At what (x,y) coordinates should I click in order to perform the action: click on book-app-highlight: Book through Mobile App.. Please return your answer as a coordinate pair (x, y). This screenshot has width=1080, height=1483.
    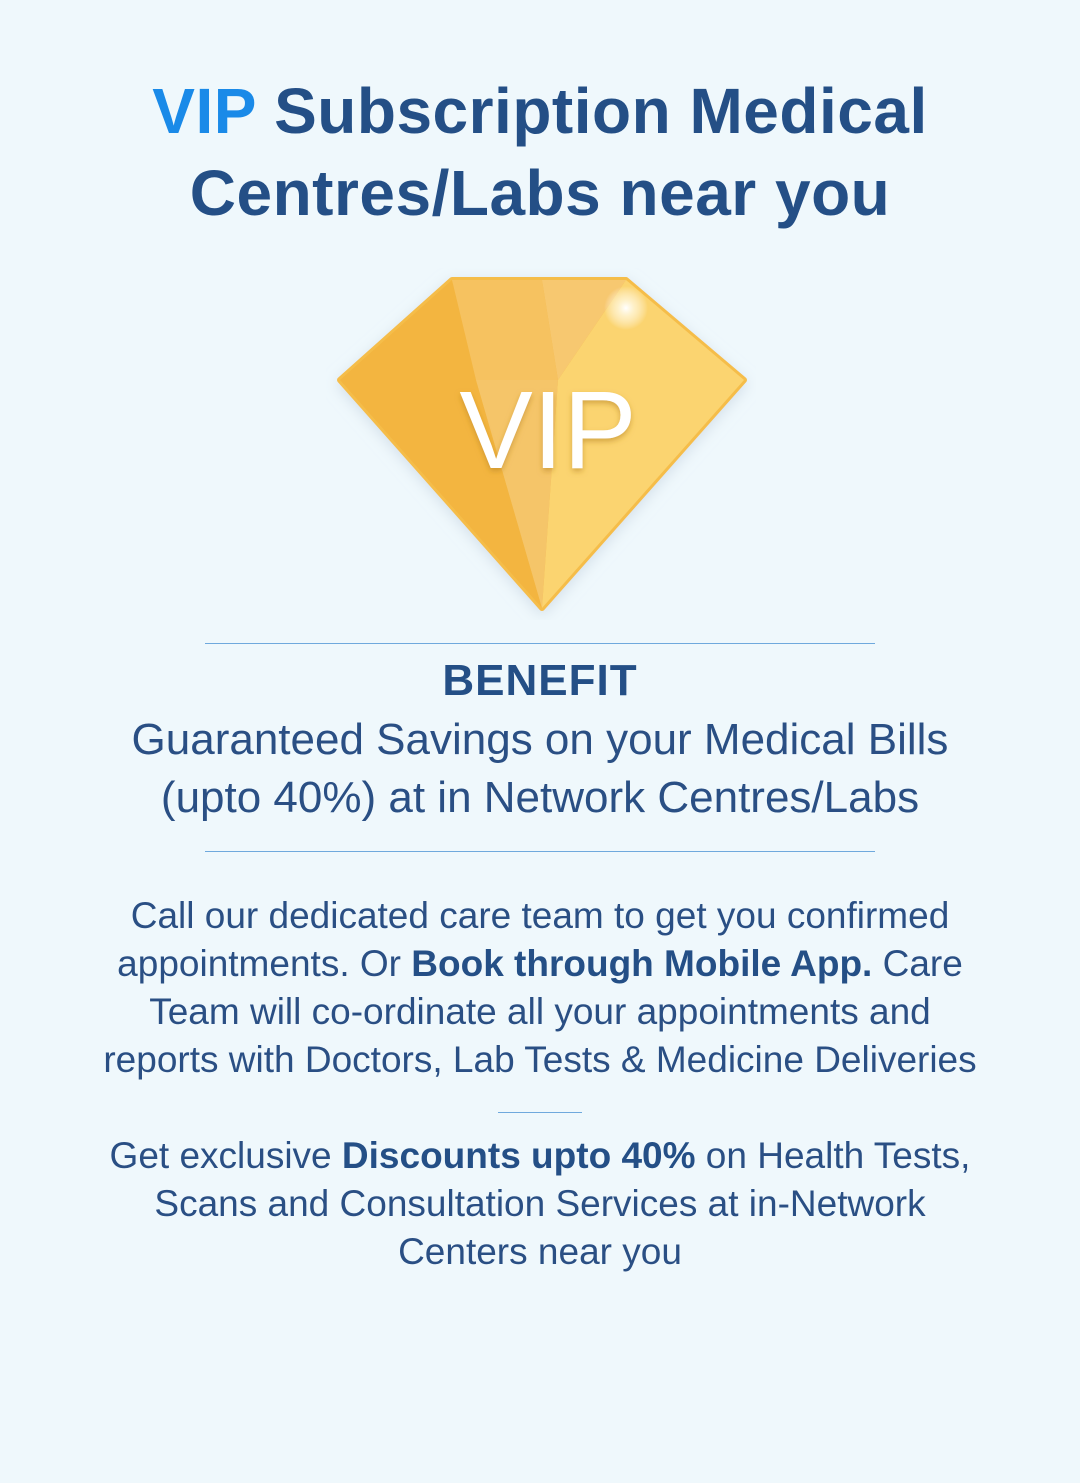
    Looking at the image, I should click on (642, 963).